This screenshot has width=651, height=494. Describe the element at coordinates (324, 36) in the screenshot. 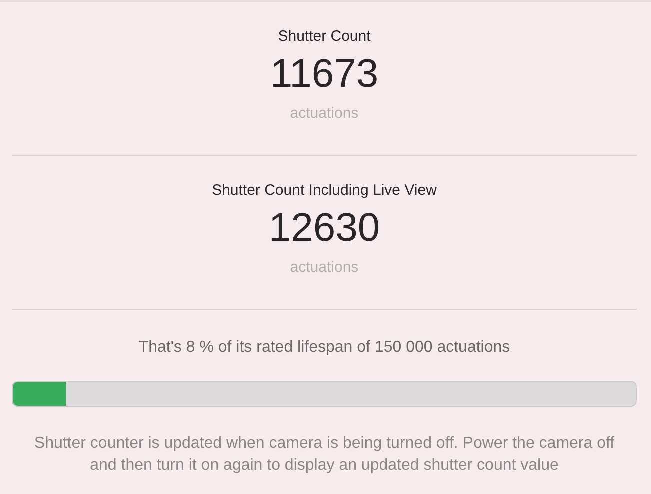

I see `count-title: Shutter Count` at that location.